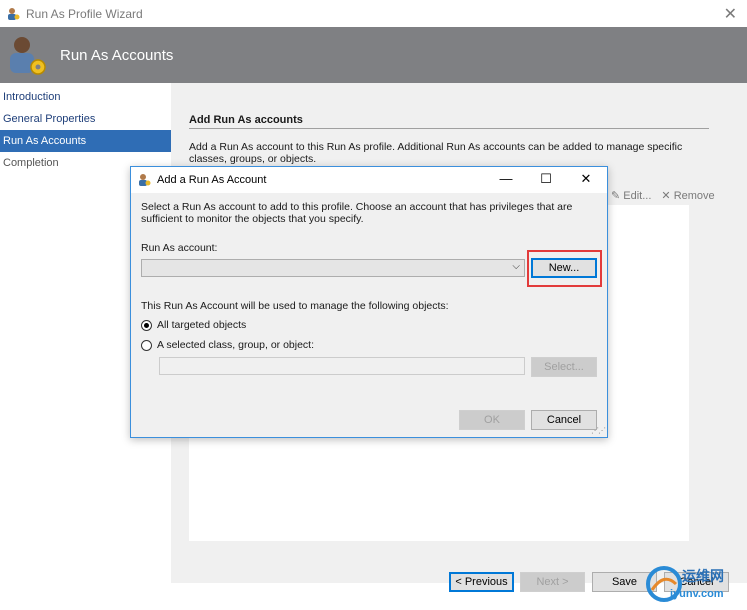 This screenshot has width=747, height=610. What do you see at coordinates (666, 196) in the screenshot?
I see `remove-x-icon: ✕` at bounding box center [666, 196].